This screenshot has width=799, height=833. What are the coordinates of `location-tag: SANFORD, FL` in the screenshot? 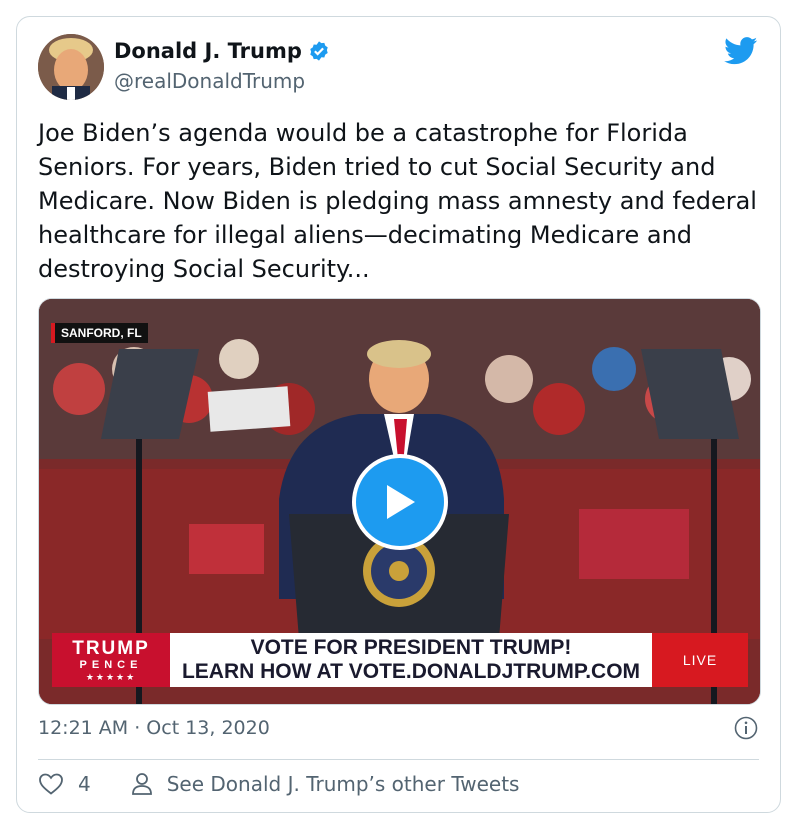 It's located at (99, 333).